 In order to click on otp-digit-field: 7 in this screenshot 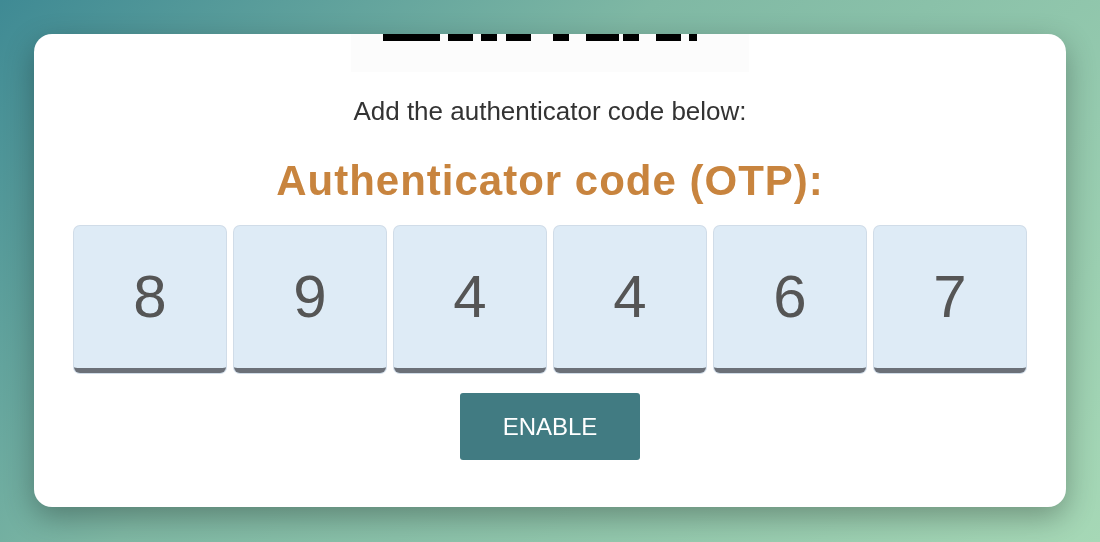, I will do `click(950, 299)`.